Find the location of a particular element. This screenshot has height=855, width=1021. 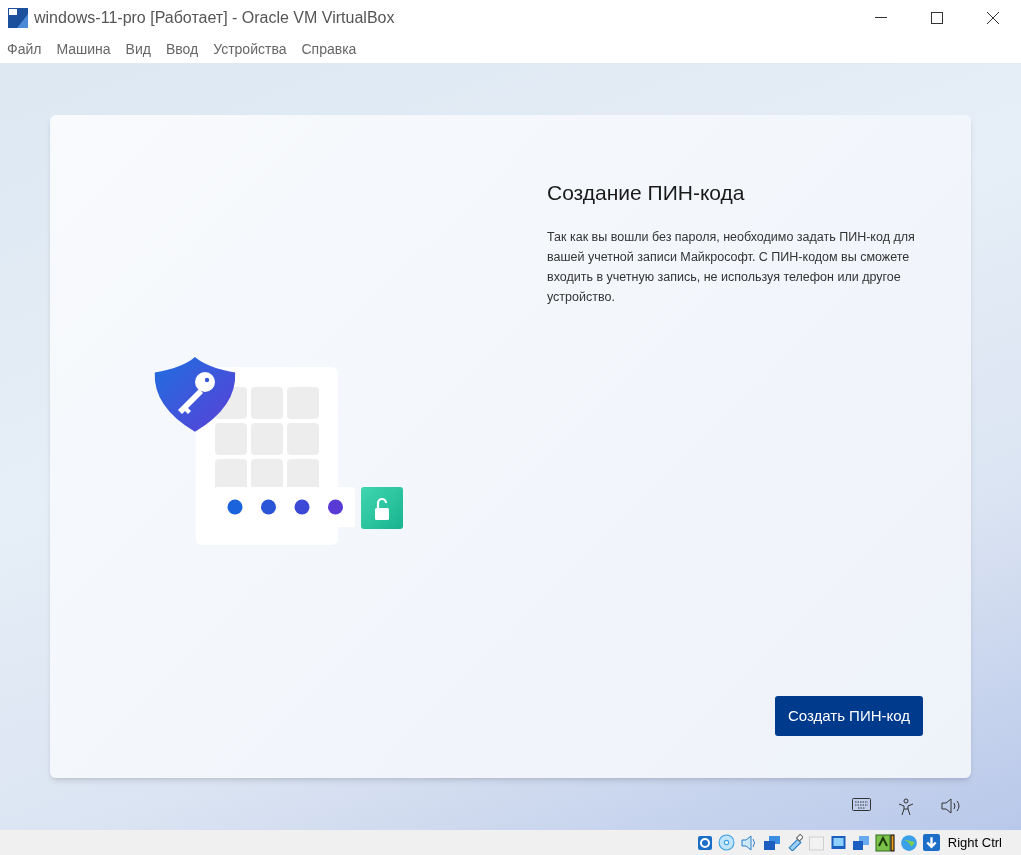

app-logo-icon is located at coordinates (18, 18).